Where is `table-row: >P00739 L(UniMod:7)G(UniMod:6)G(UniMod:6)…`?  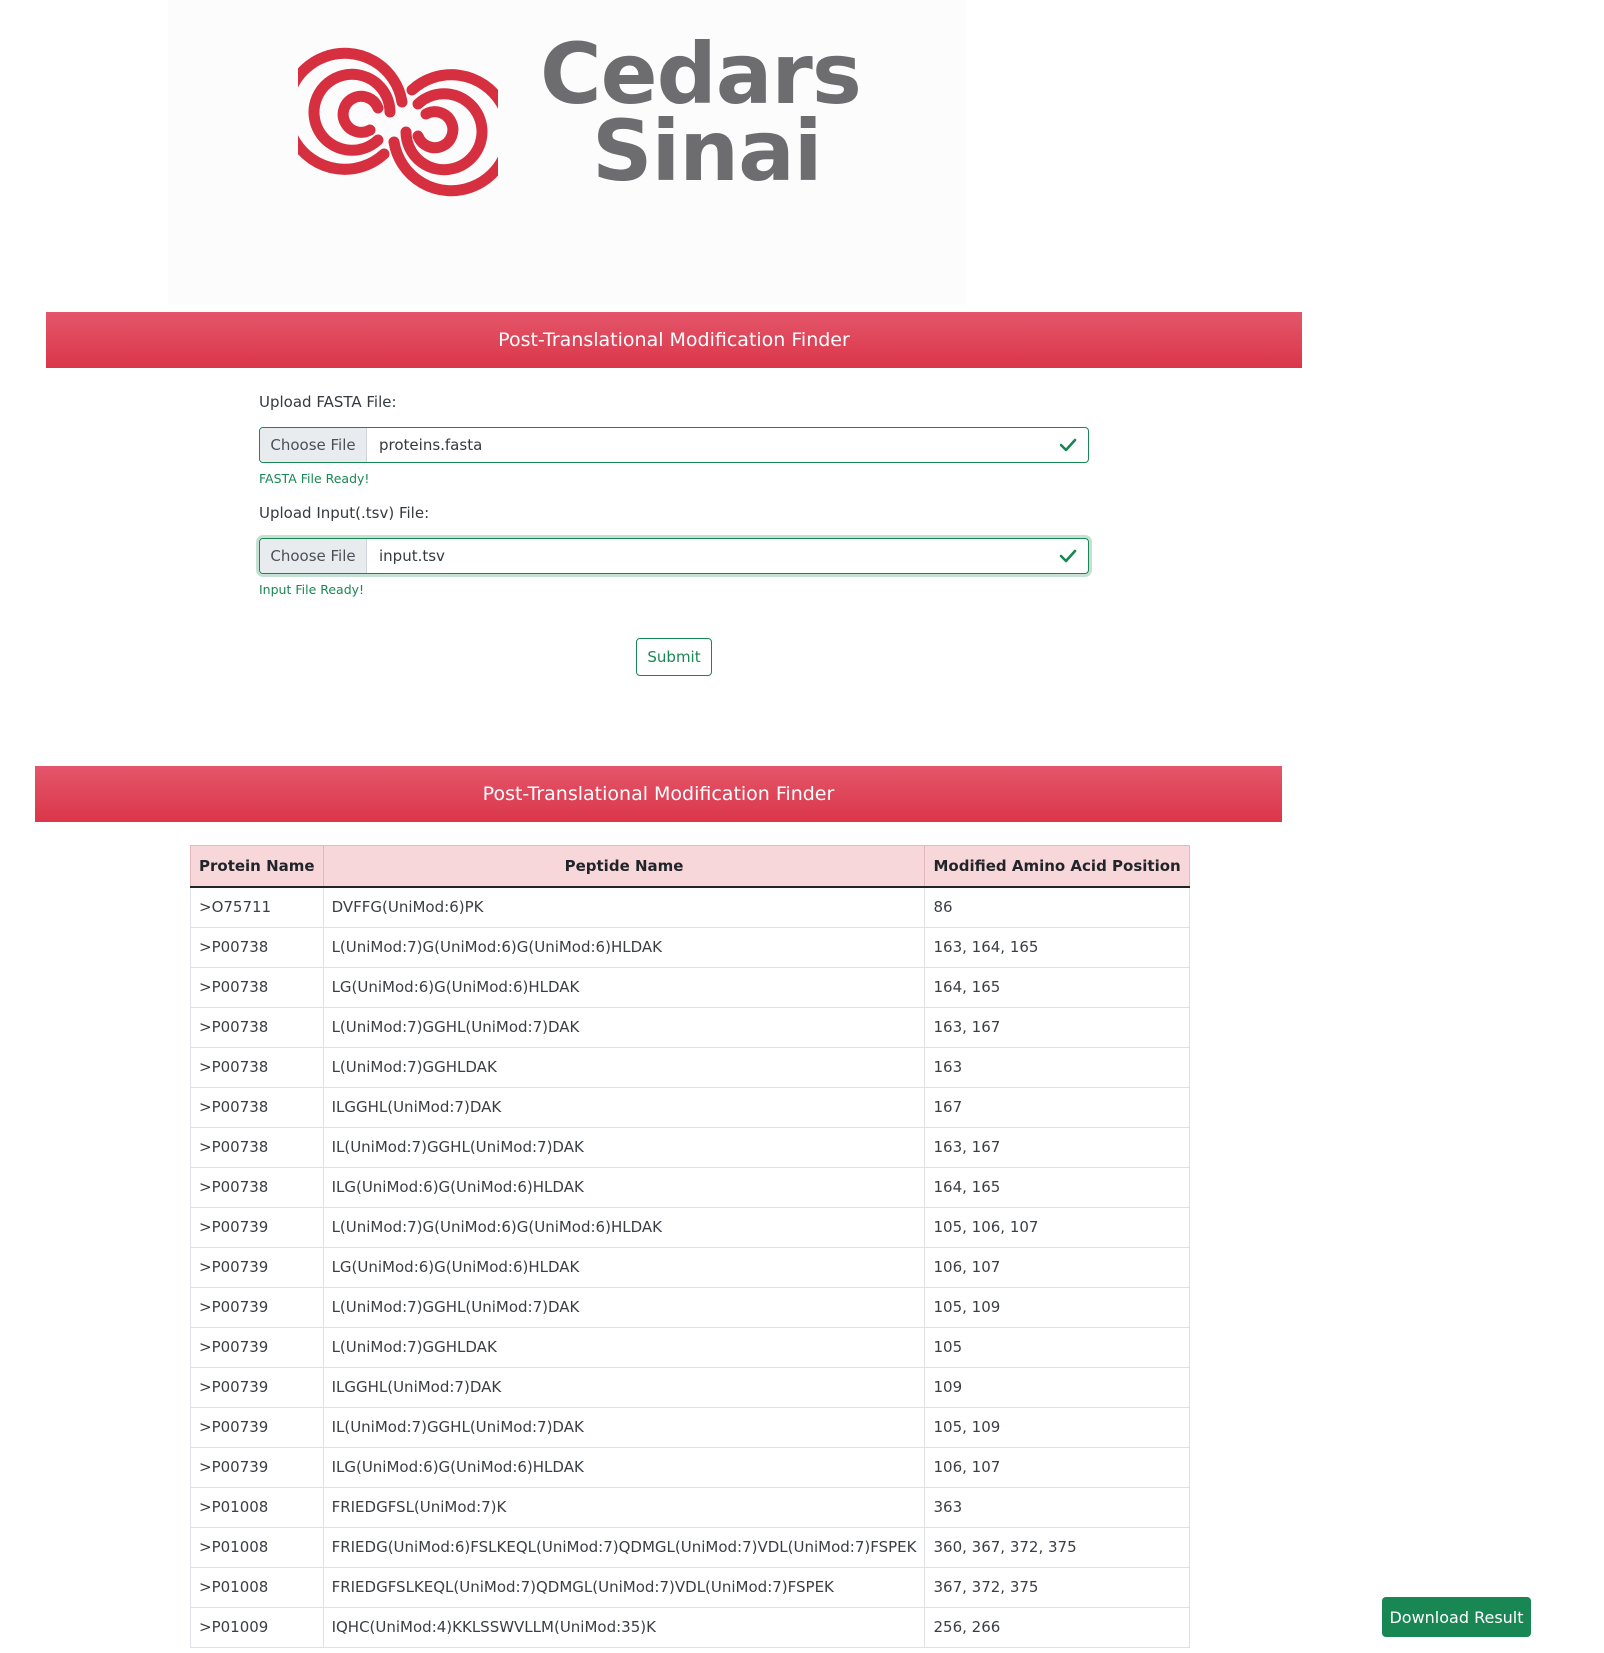
table-row: >P00739 L(UniMod:7)G(UniMod:6)G(UniMod:6)… is located at coordinates (690, 1227).